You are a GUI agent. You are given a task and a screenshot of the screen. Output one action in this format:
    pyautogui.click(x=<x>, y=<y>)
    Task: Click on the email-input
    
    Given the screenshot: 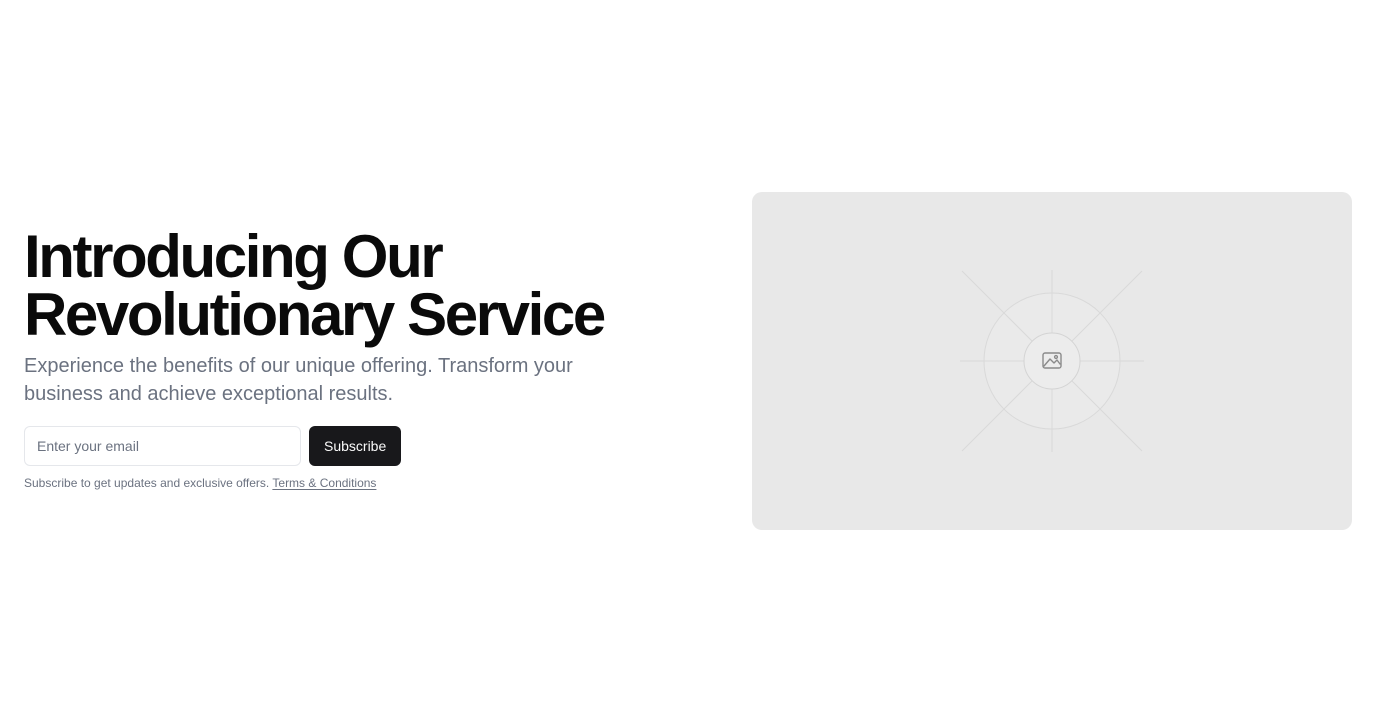 What is the action you would take?
    pyautogui.click(x=162, y=446)
    